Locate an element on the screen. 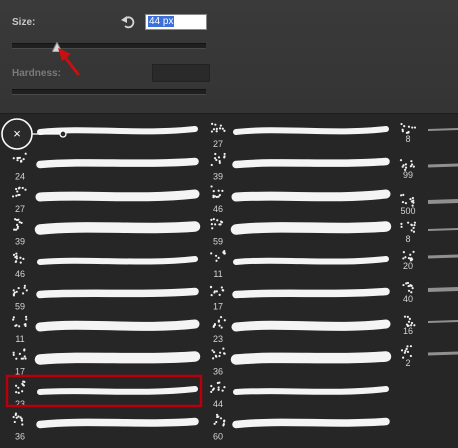  reset-arrow-icon is located at coordinates (129, 22).